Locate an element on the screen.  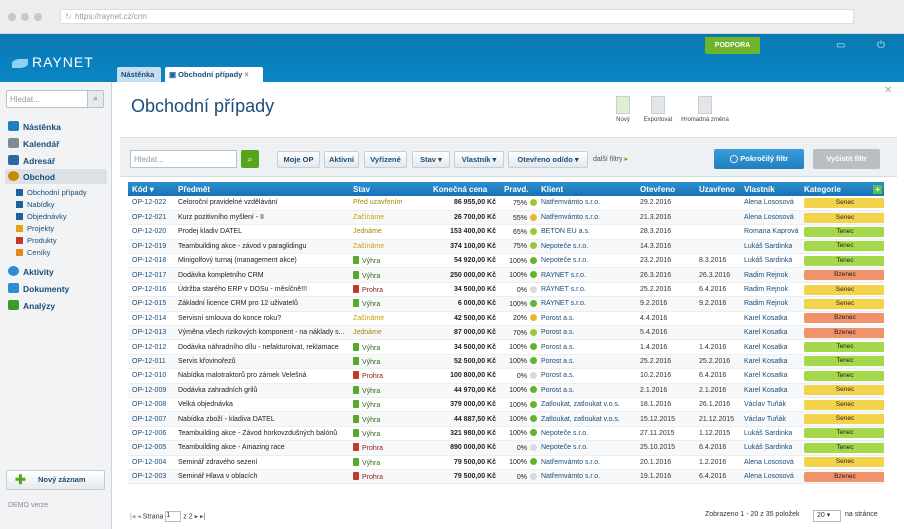
cell-code: OP-12-007 is located at coordinates (151, 419).